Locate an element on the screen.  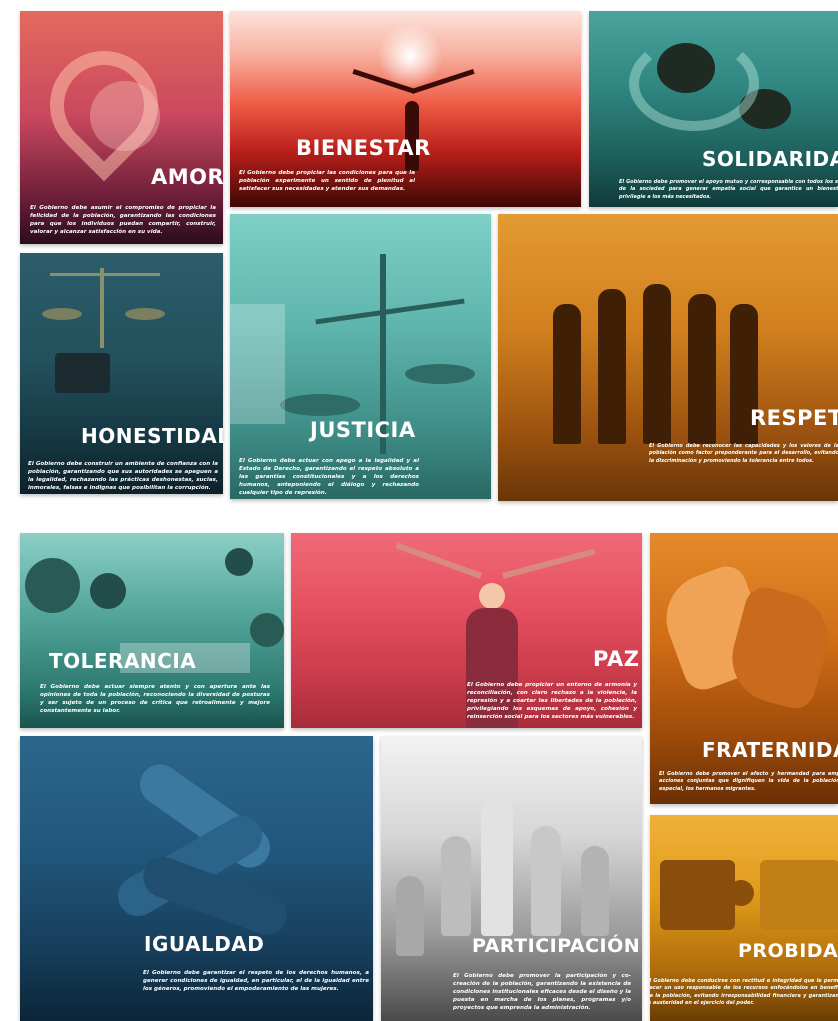
tile-title: PAZ is located at coordinates (616, 659).